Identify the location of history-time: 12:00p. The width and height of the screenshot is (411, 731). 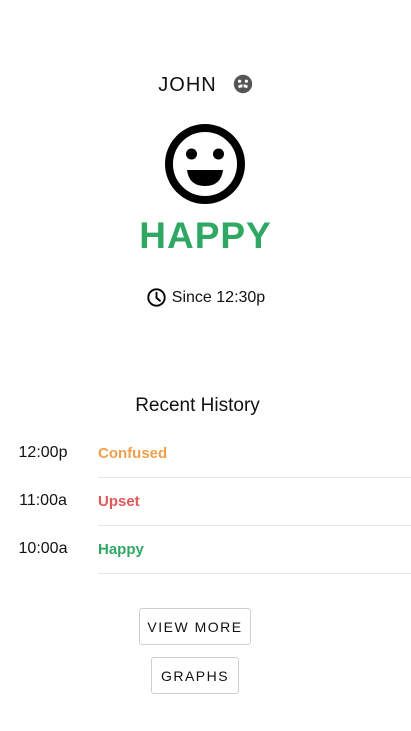
(43, 452).